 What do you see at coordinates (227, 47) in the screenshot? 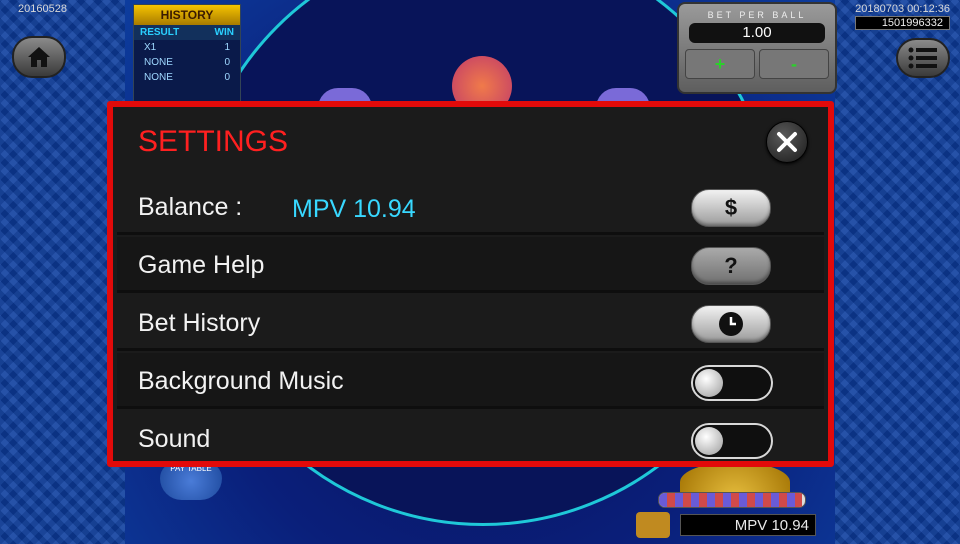
I see `history-win: 1` at bounding box center [227, 47].